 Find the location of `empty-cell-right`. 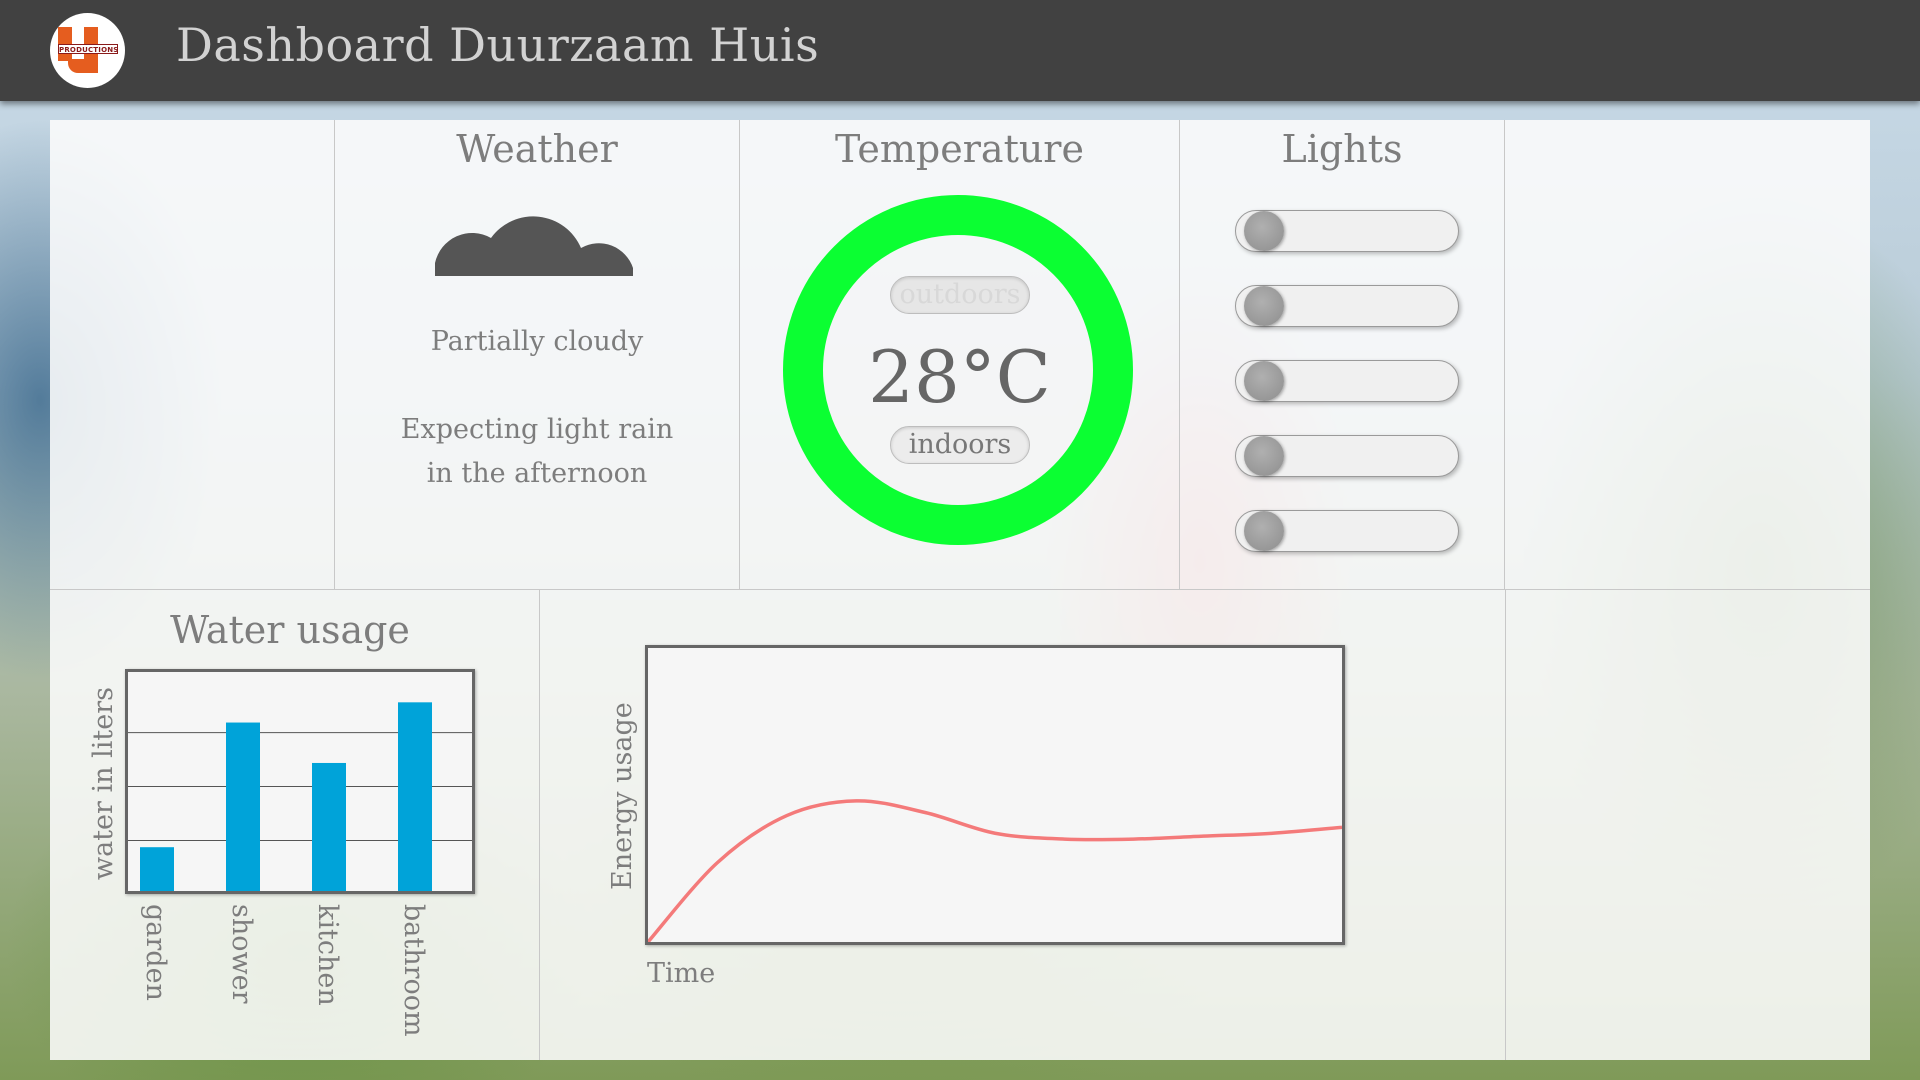

empty-cell-right is located at coordinates (1687, 355).